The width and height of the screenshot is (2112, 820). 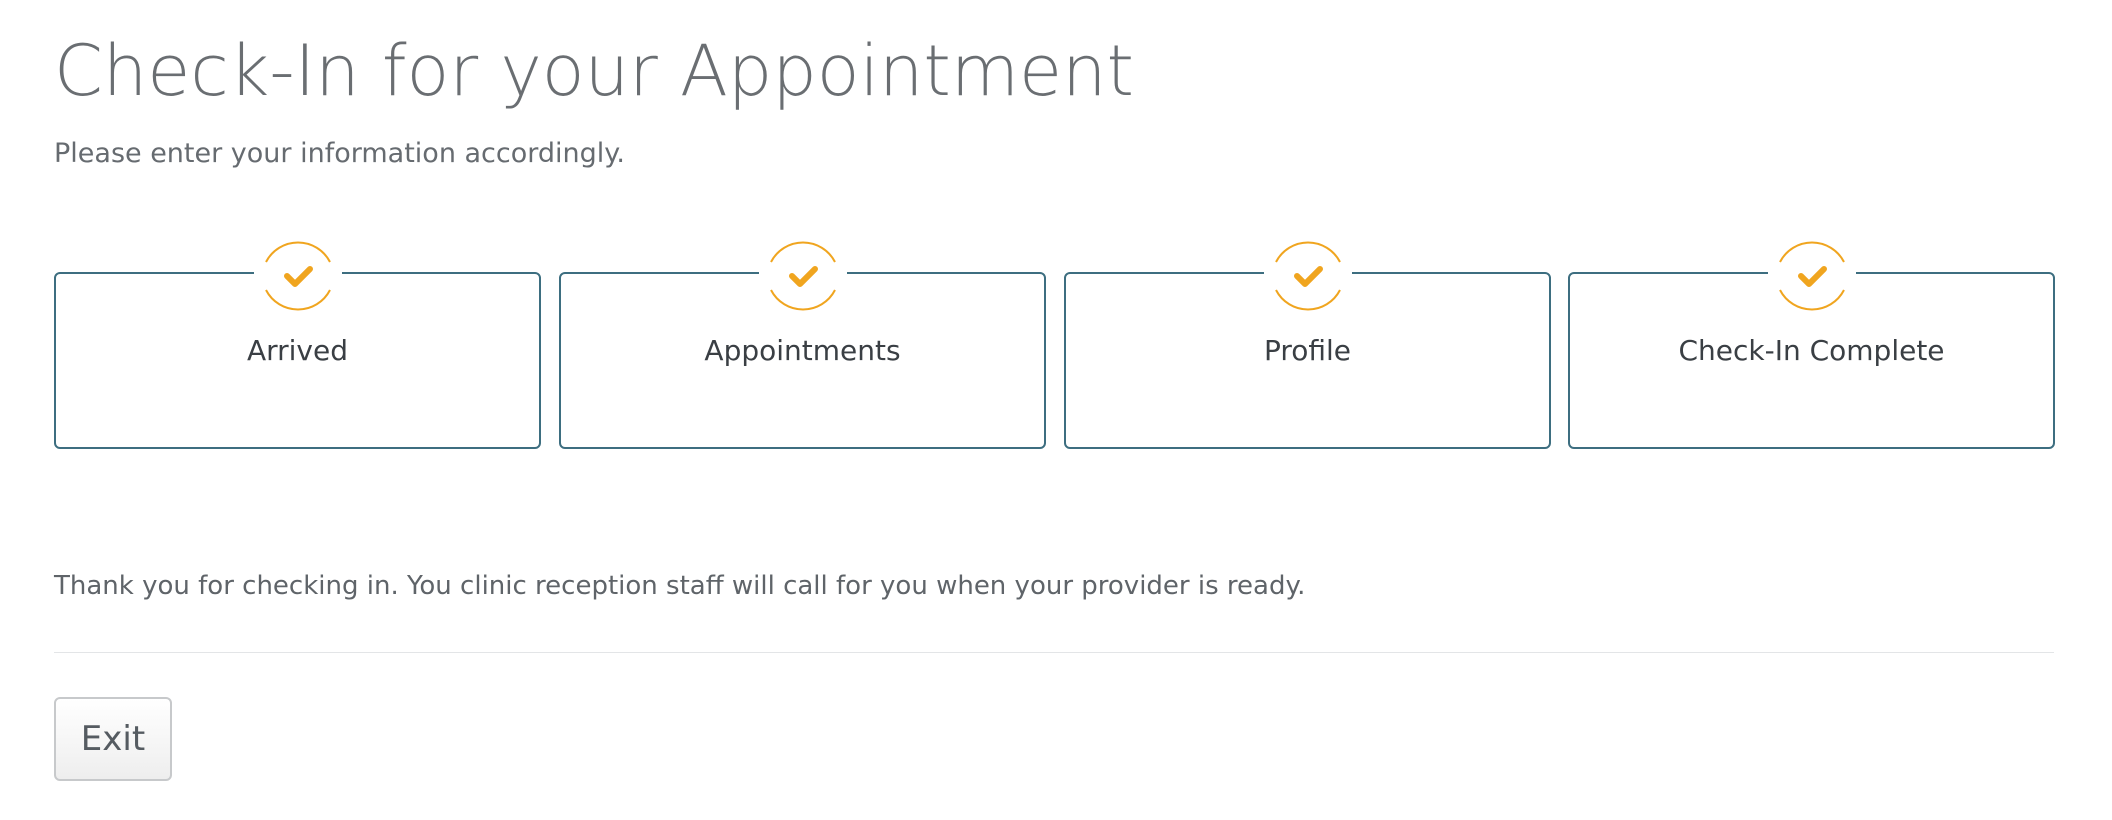 What do you see at coordinates (1811, 276) in the screenshot?
I see `step-check-in-complete-checkmark-icon` at bounding box center [1811, 276].